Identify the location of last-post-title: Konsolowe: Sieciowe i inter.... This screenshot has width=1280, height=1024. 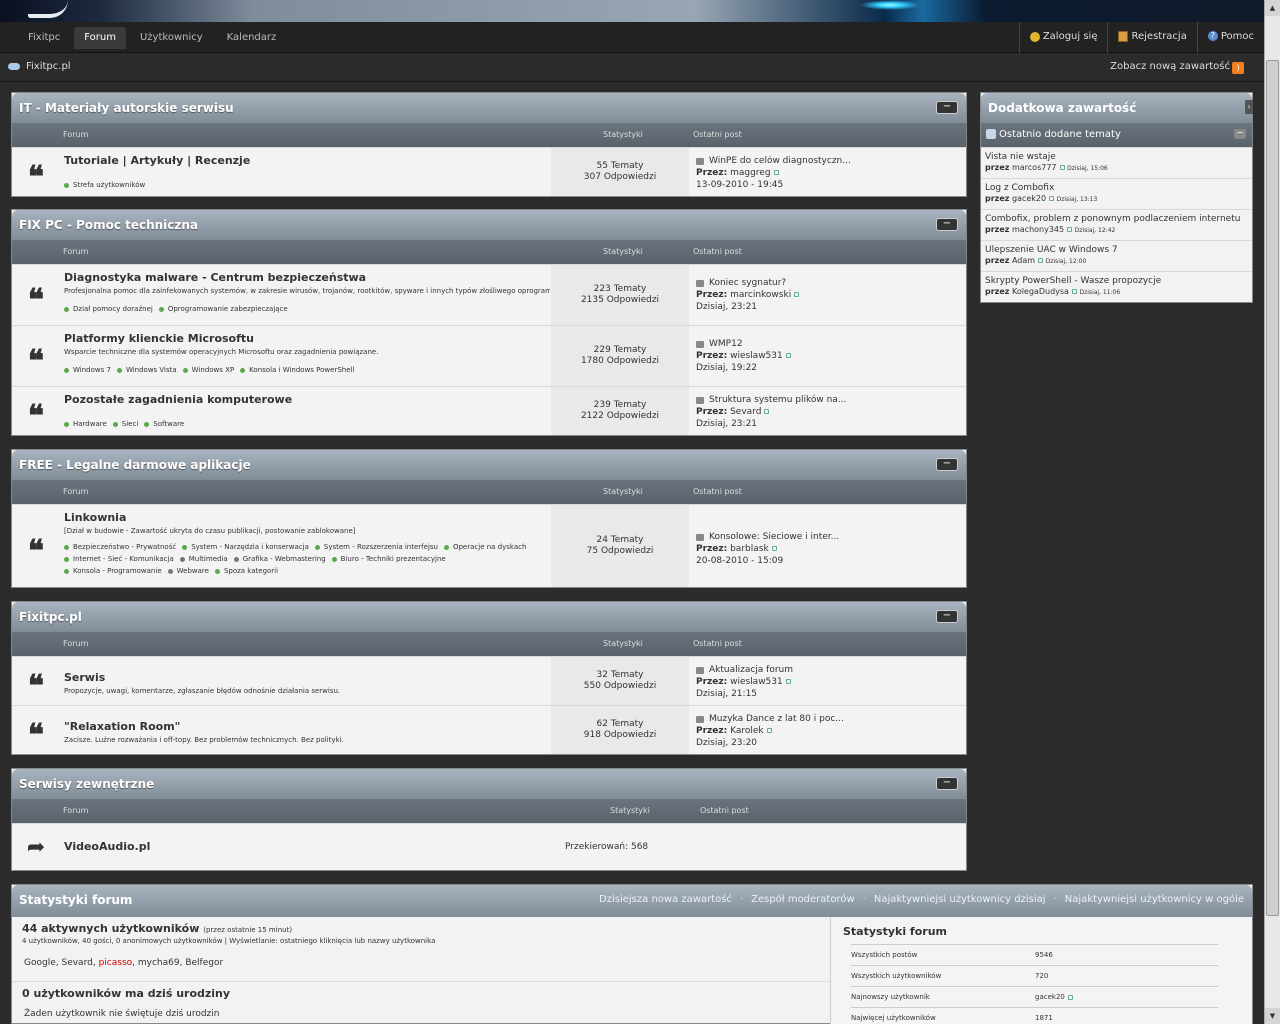
(774, 537).